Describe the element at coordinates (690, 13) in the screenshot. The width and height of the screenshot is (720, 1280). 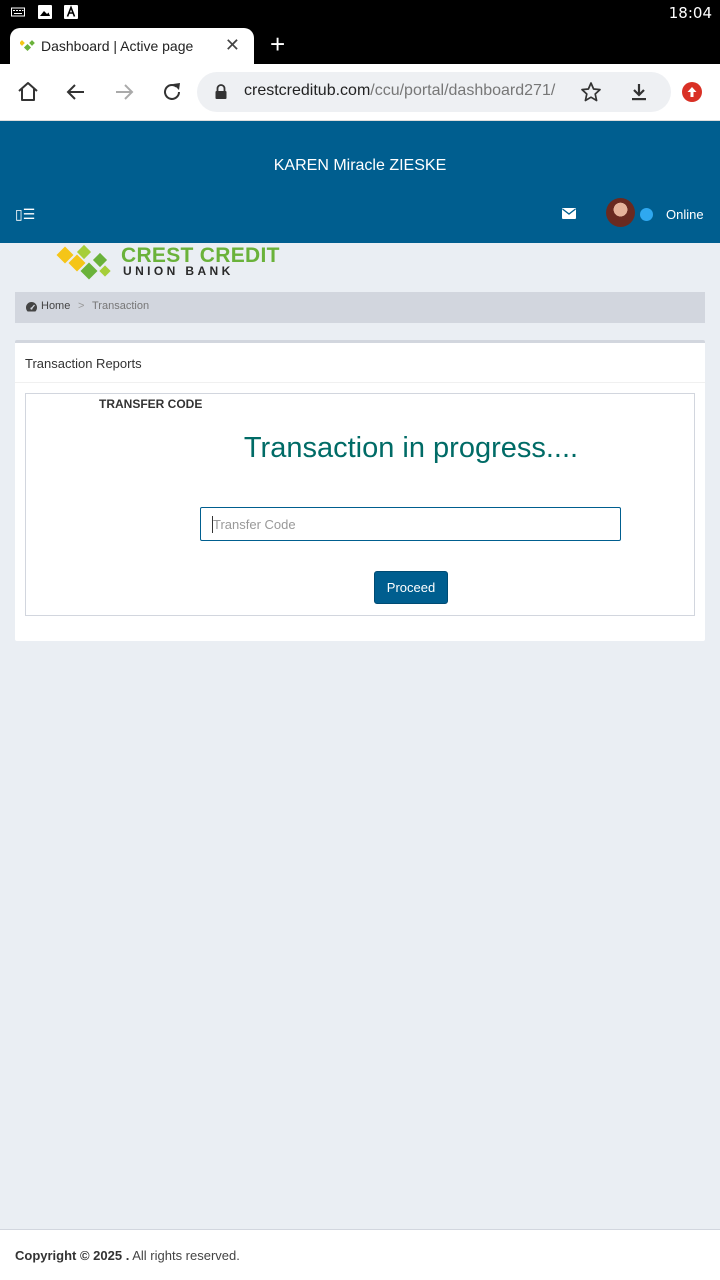
I see `clock: 18:04` at that location.